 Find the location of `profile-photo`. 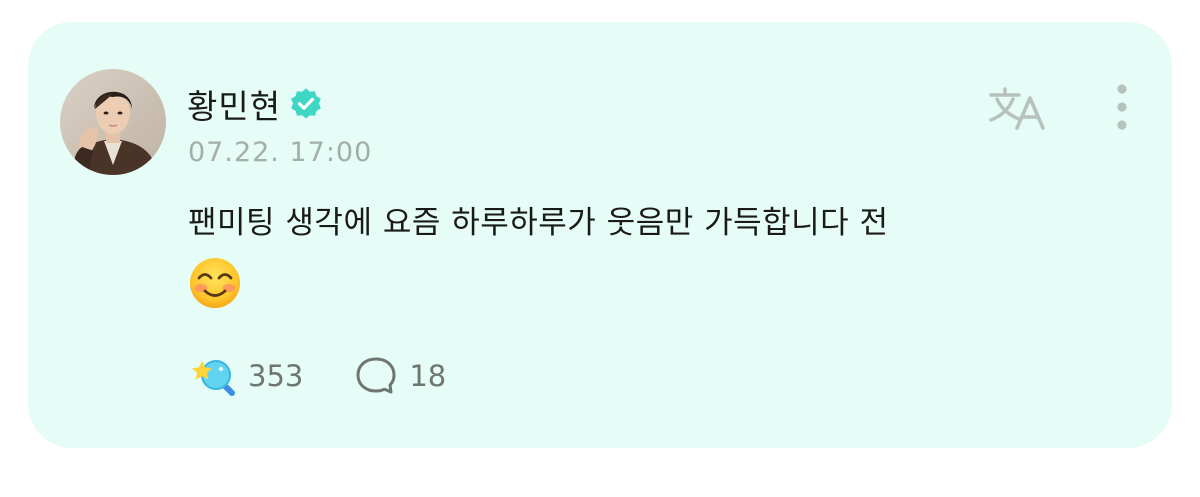

profile-photo is located at coordinates (113, 122).